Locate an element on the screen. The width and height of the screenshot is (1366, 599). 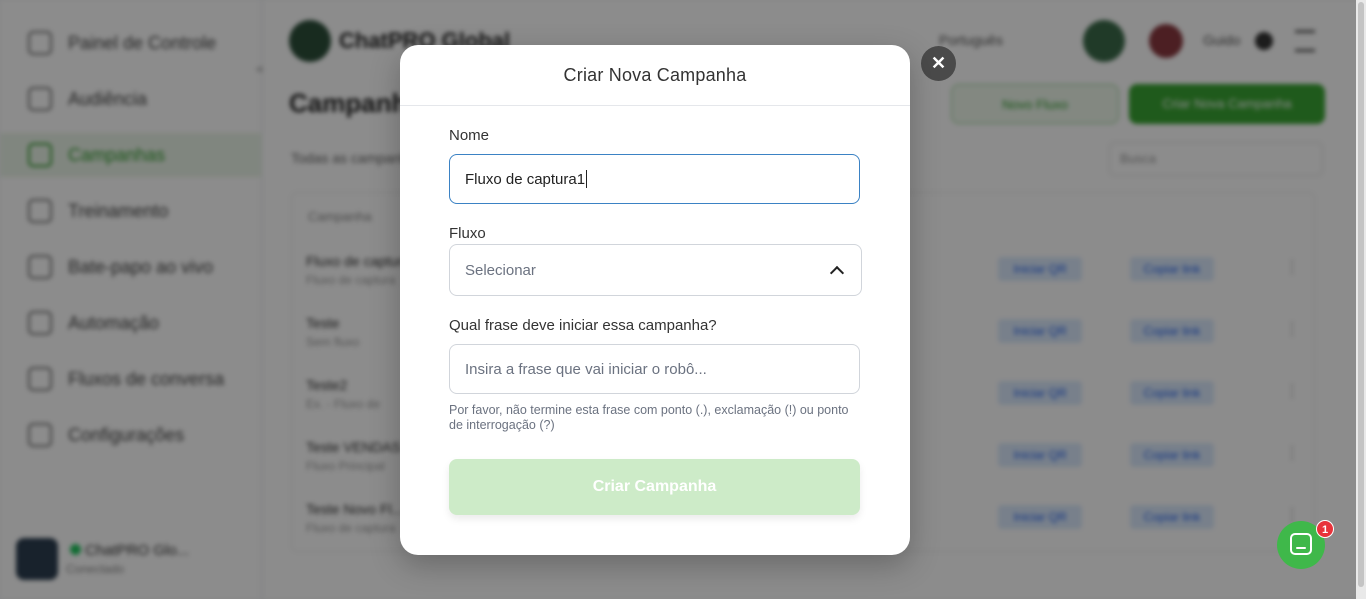
modal-title: Criar Nova Campanha is located at coordinates (655, 74).